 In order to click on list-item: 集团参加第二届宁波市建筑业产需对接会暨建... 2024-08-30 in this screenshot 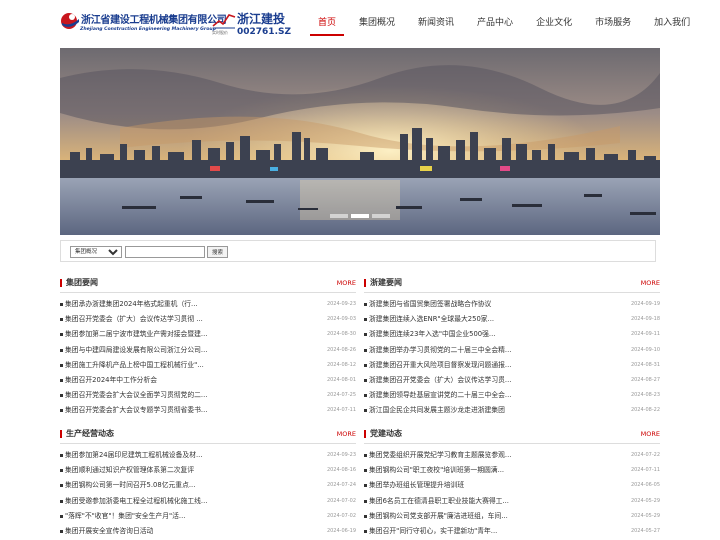, I will do `click(208, 334)`.